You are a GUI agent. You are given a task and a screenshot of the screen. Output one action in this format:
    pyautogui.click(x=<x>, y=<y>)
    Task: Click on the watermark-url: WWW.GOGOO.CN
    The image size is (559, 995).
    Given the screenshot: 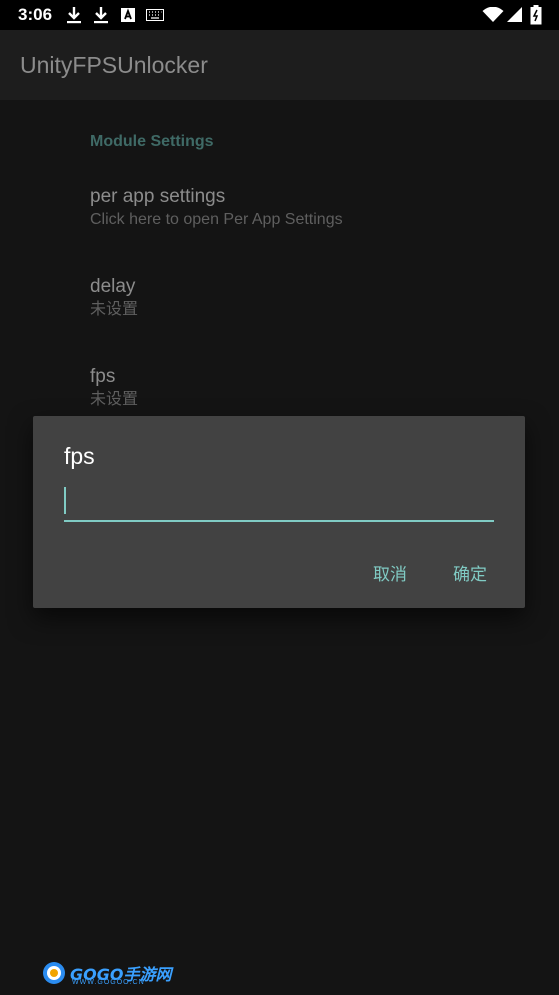 What is the action you would take?
    pyautogui.click(x=108, y=982)
    